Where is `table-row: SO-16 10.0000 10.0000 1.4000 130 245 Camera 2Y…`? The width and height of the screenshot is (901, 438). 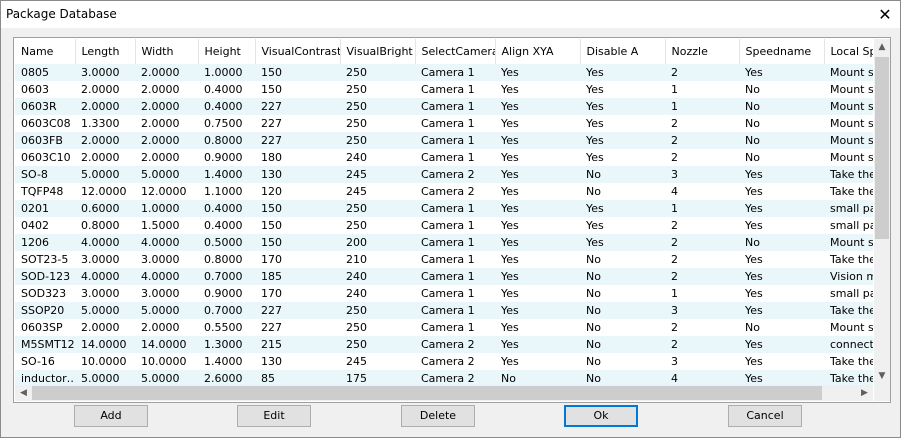
table-row: SO-16 10.0000 10.0000 1.4000 130 245 Camera 2Y… is located at coordinates (444, 361).